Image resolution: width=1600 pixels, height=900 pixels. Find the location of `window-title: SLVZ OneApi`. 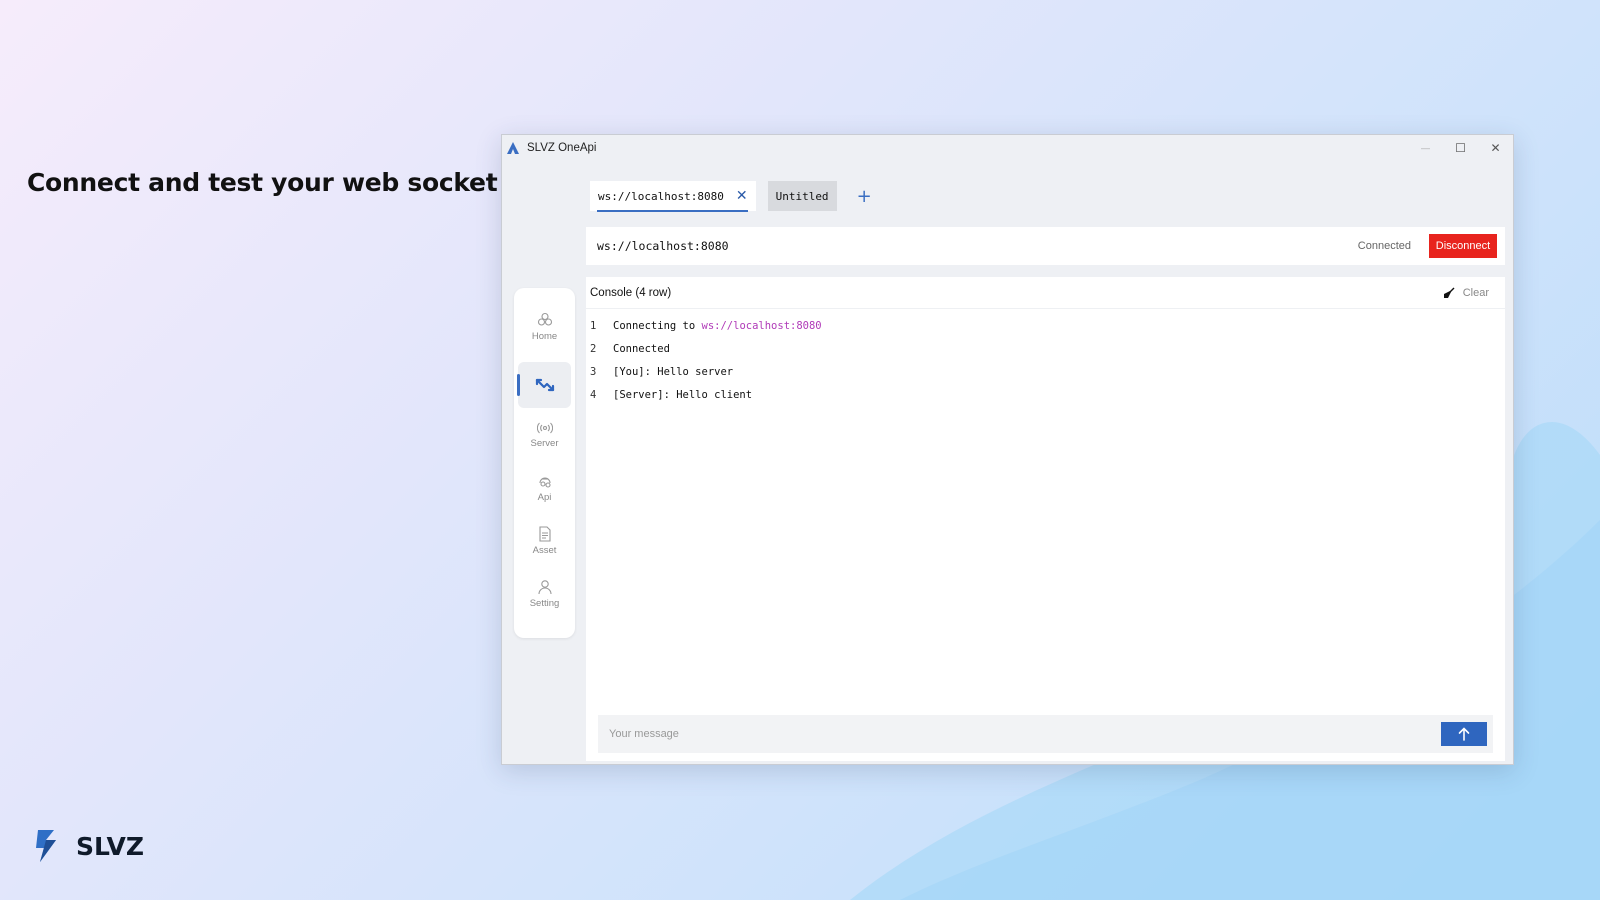

window-title: SLVZ OneApi is located at coordinates (562, 148).